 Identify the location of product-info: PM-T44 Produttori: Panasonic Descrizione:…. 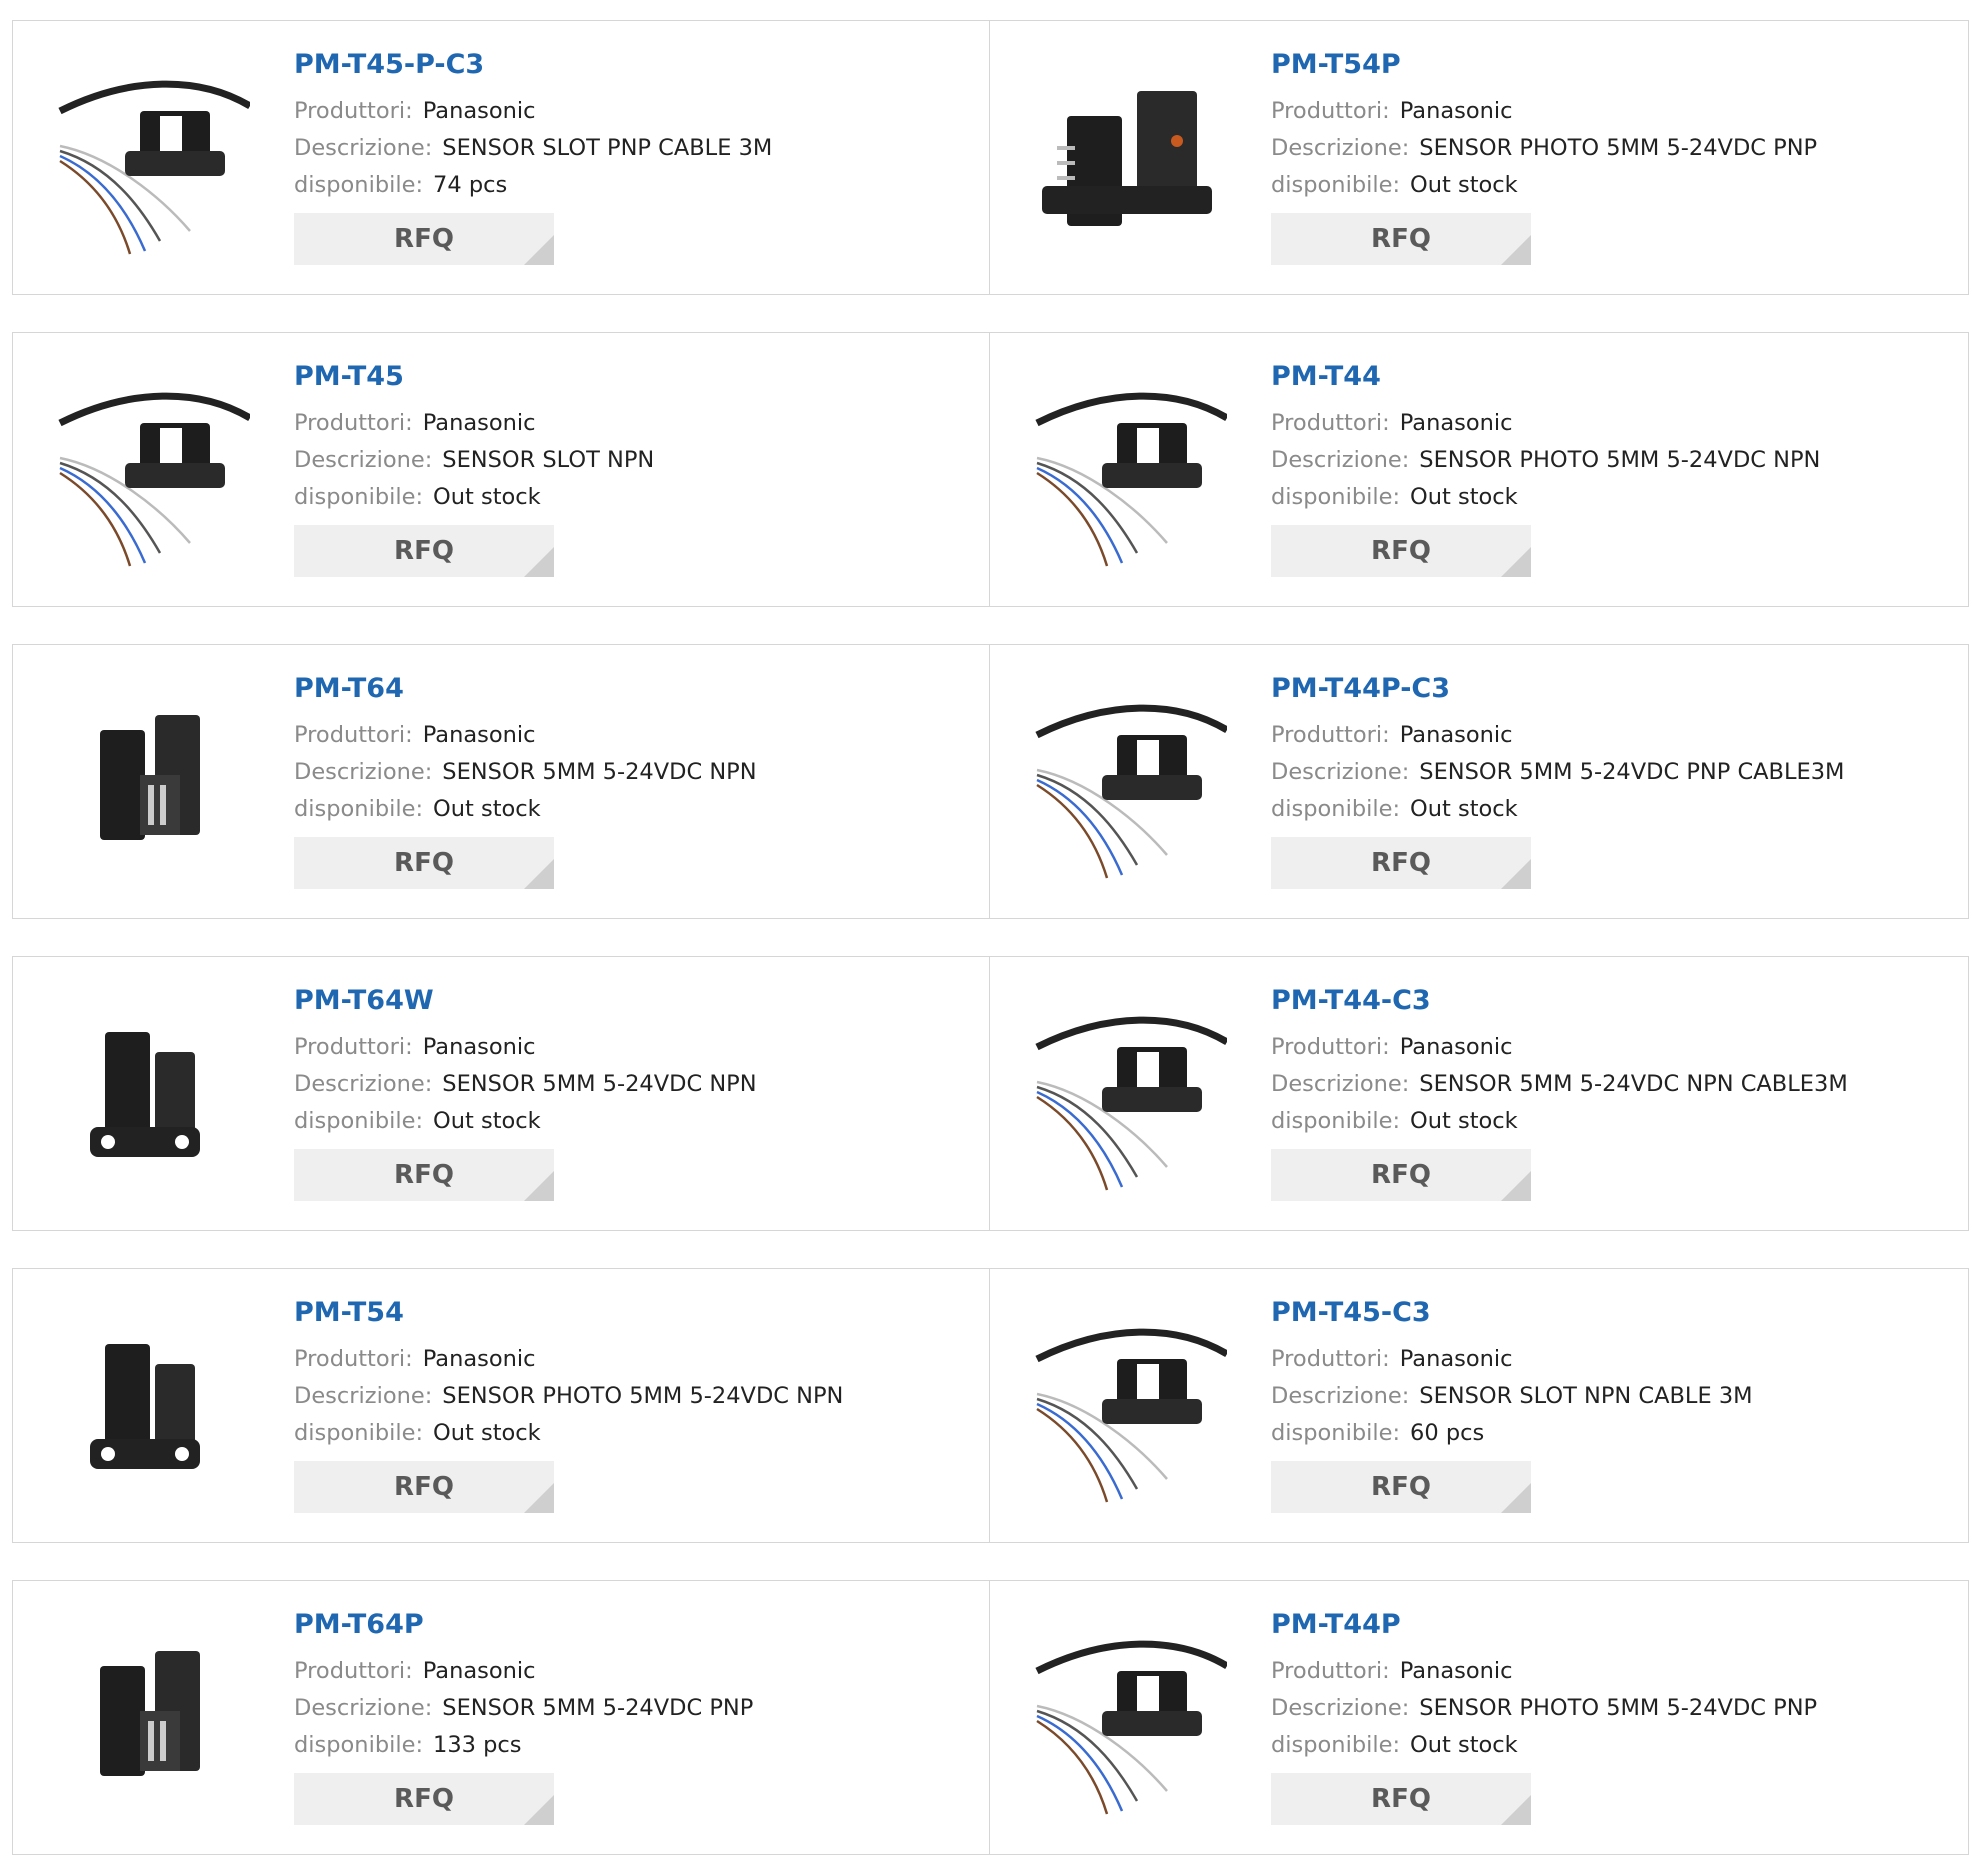
(1613, 469).